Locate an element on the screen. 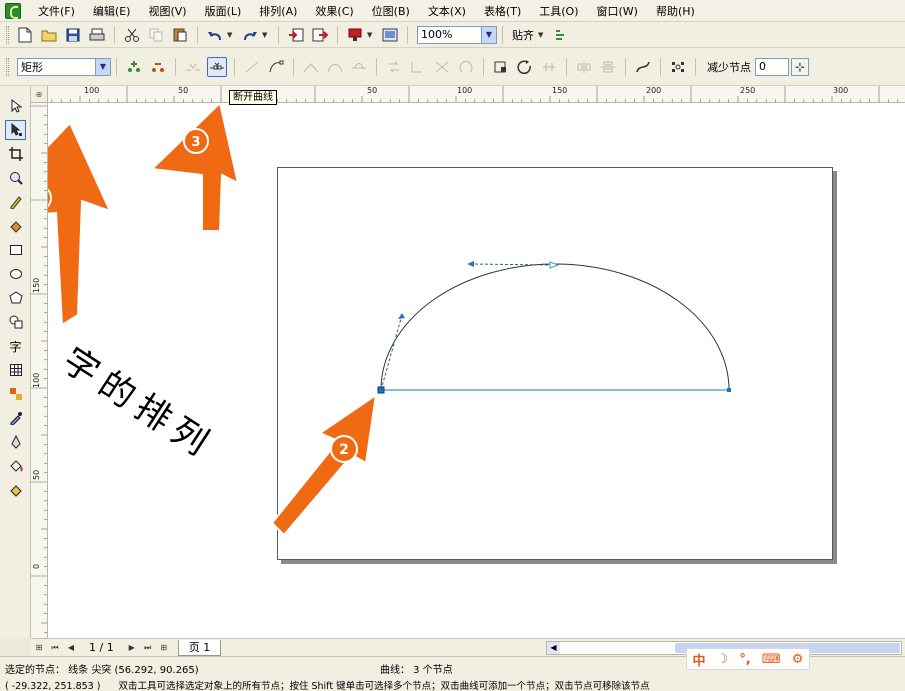 The height and width of the screenshot is (691, 905). menu-item: 版面(L) is located at coordinates (223, 11).